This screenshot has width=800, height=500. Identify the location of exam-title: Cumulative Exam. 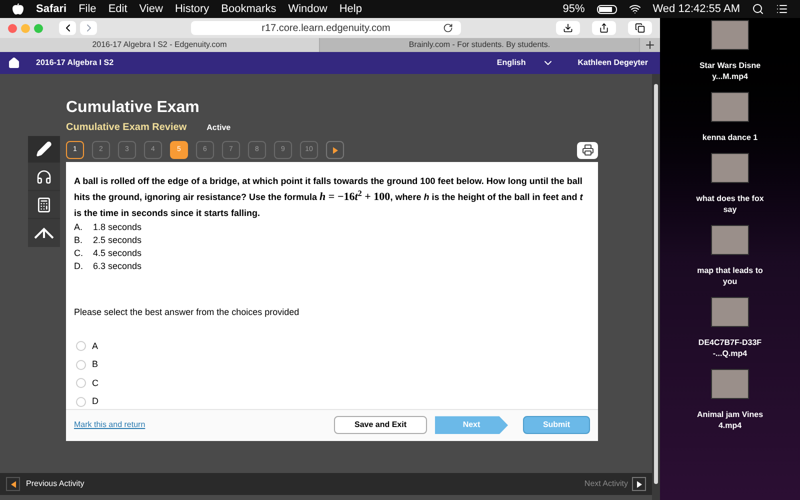
(133, 108).